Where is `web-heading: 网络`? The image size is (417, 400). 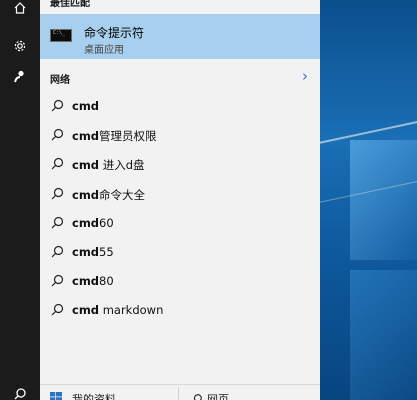 web-heading: 网络 is located at coordinates (60, 80).